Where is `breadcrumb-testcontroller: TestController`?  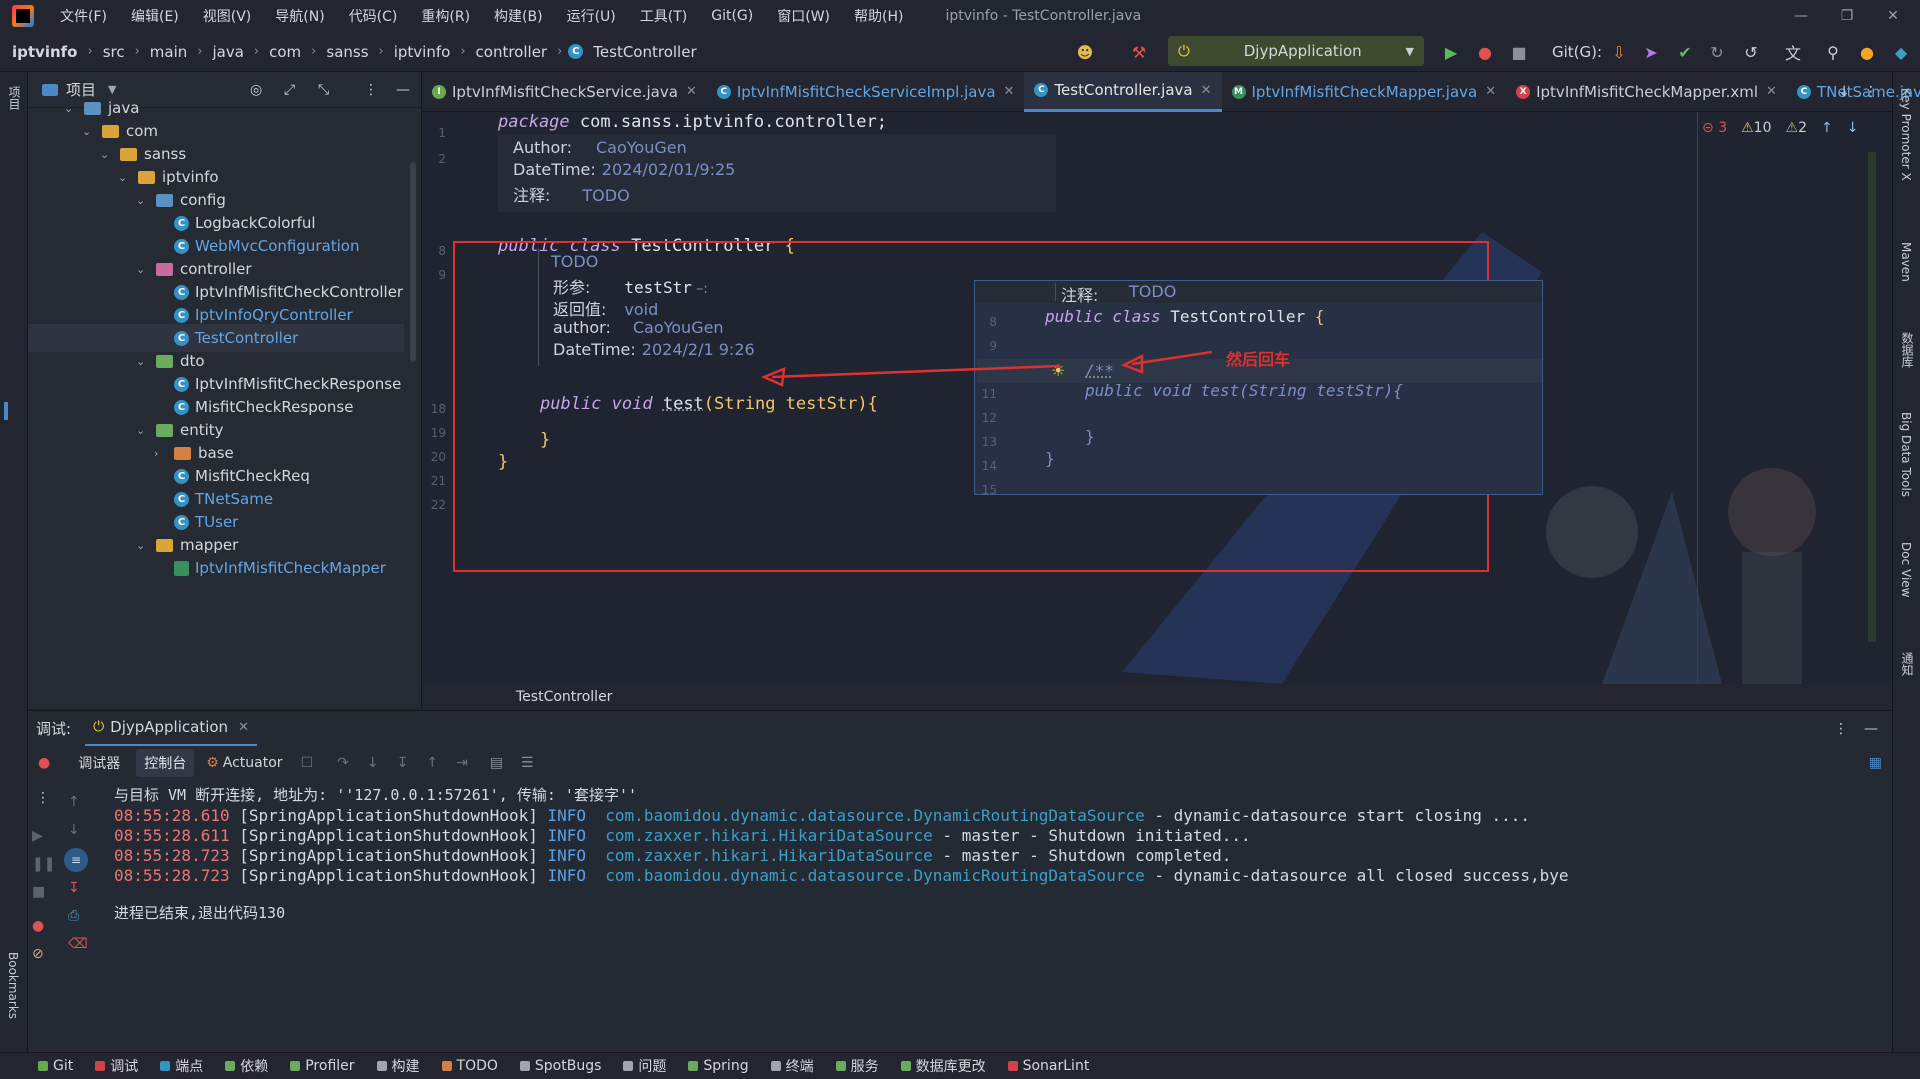 breadcrumb-testcontroller: TestController is located at coordinates (644, 52).